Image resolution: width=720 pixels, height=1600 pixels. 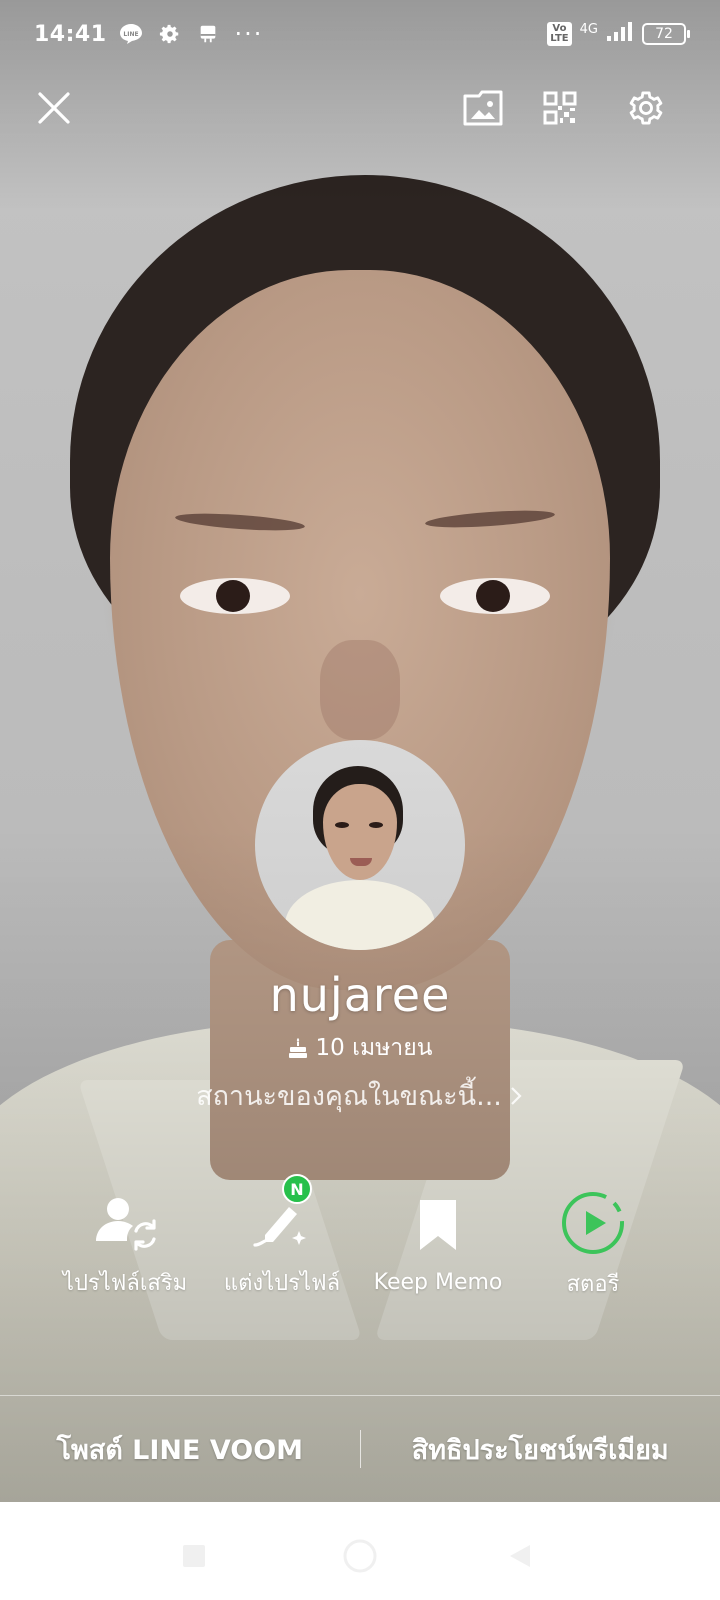 I want to click on battery-level: 72, so click(x=664, y=34).